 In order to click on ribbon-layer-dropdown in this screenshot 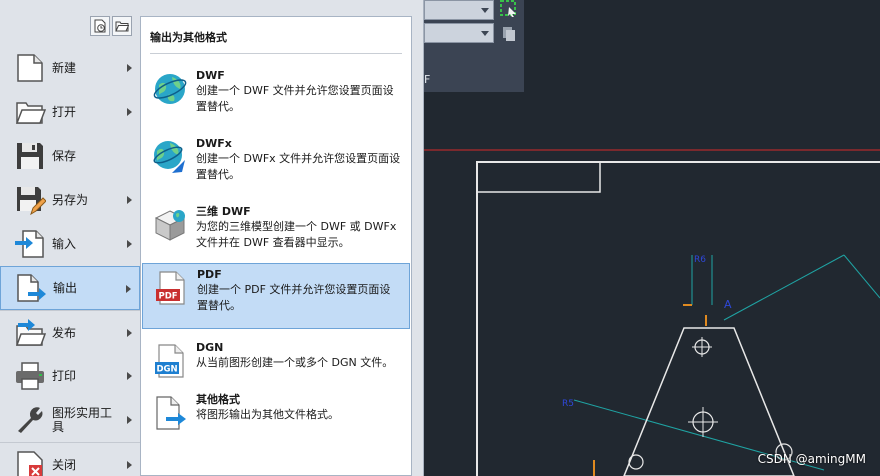, I will do `click(459, 10)`.